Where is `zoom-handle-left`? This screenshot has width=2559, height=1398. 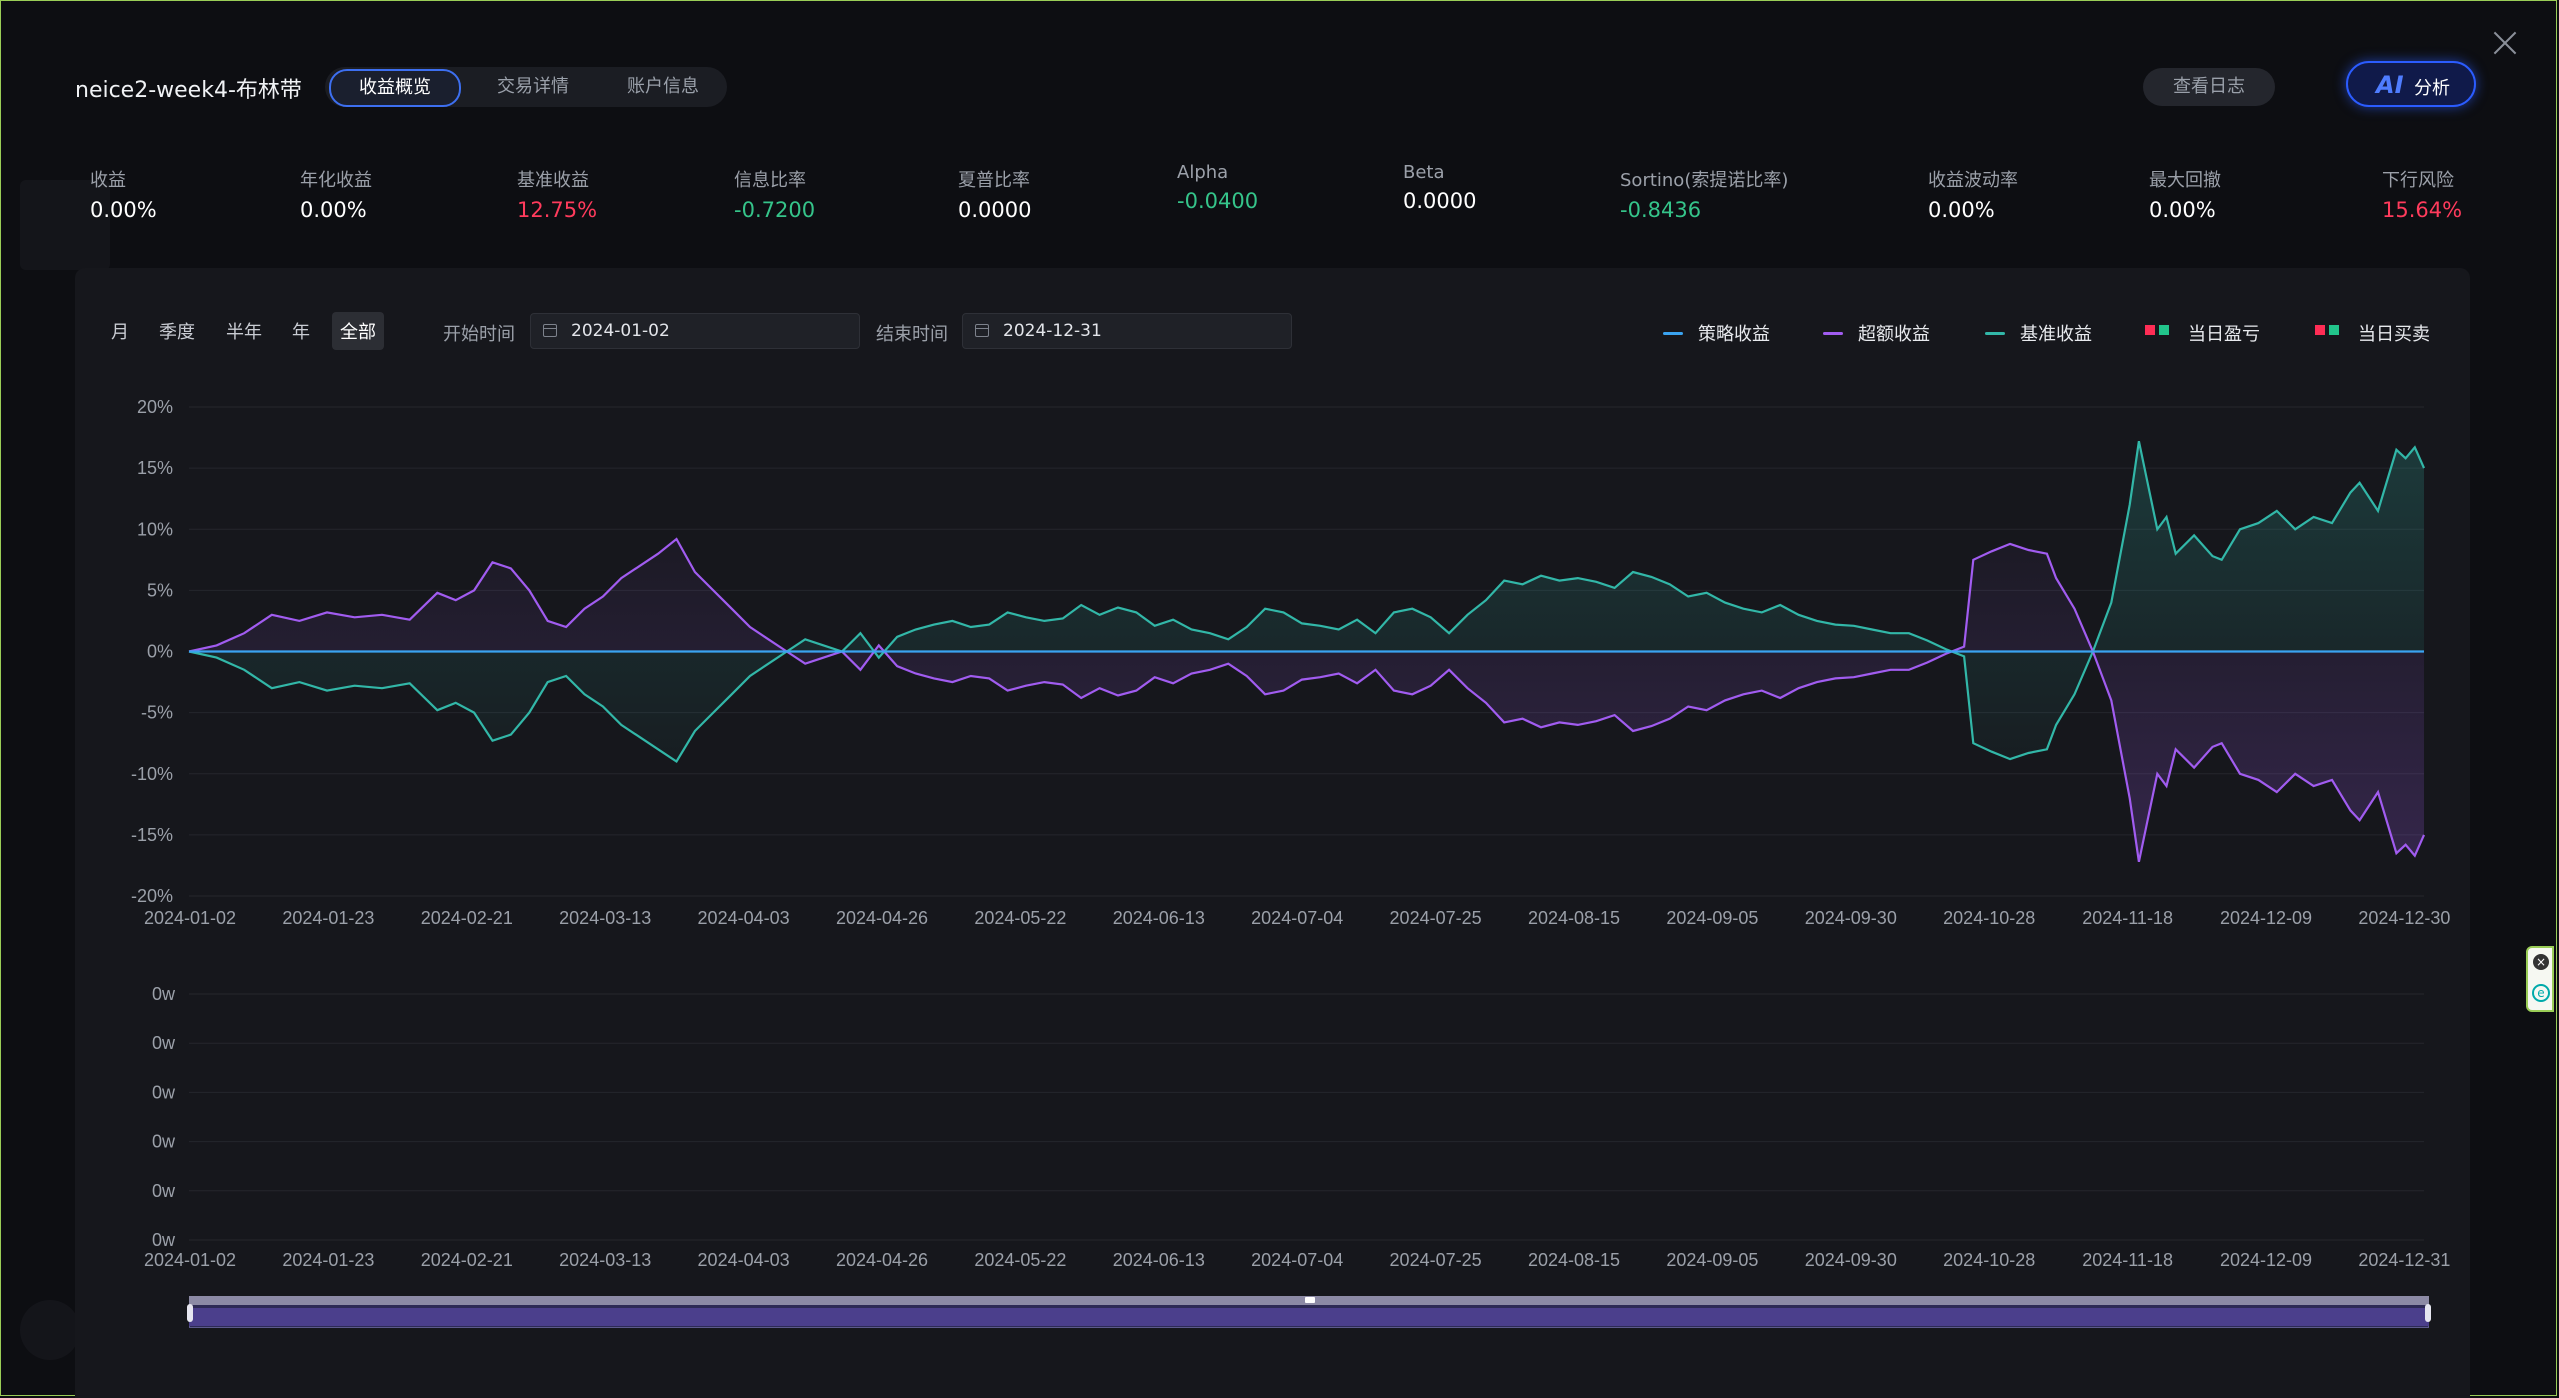 zoom-handle-left is located at coordinates (190, 1313).